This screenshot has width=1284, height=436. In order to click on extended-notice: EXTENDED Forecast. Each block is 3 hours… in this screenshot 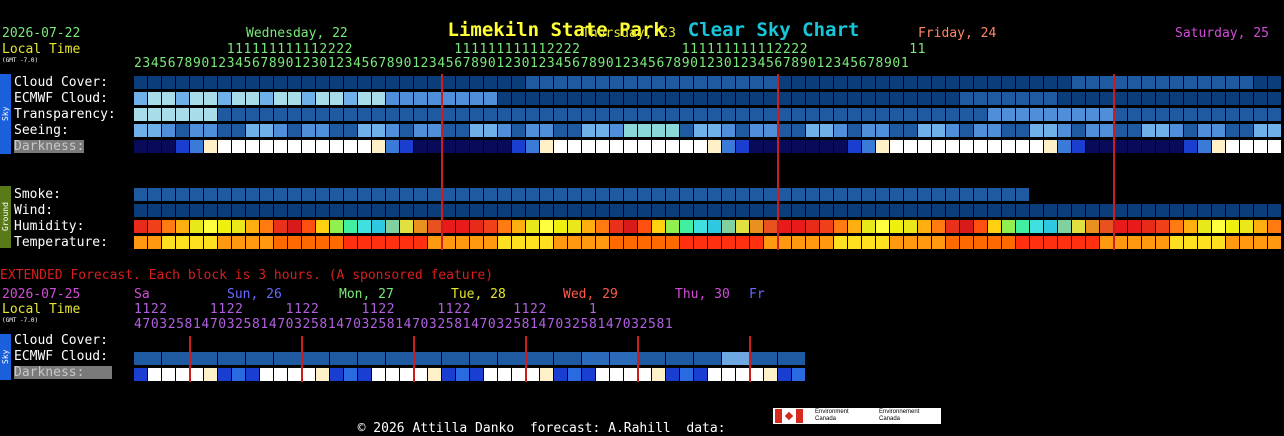, I will do `click(246, 275)`.